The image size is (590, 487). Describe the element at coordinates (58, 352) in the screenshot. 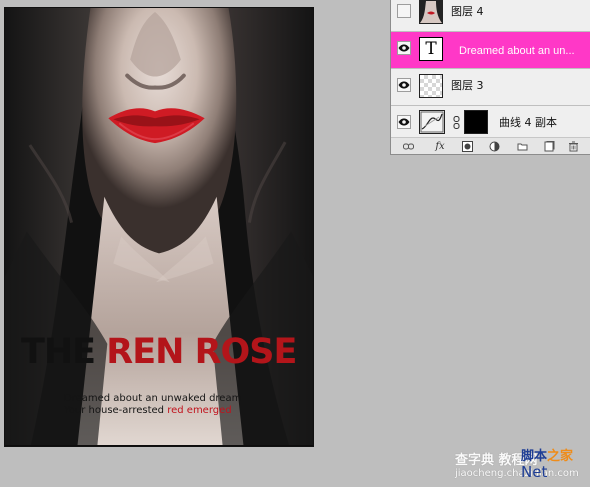

I see `poster-title-black: THE` at that location.